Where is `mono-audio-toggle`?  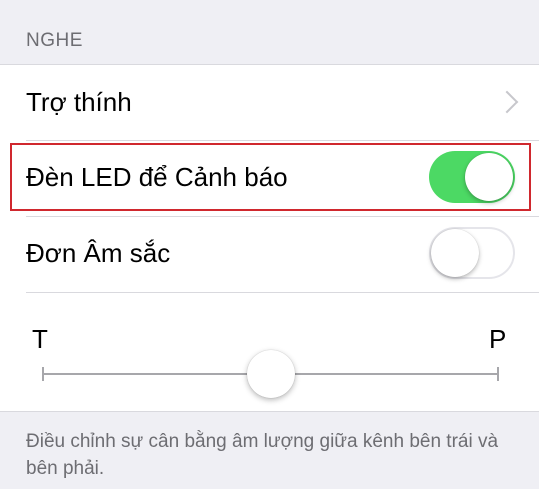 mono-audio-toggle is located at coordinates (472, 253).